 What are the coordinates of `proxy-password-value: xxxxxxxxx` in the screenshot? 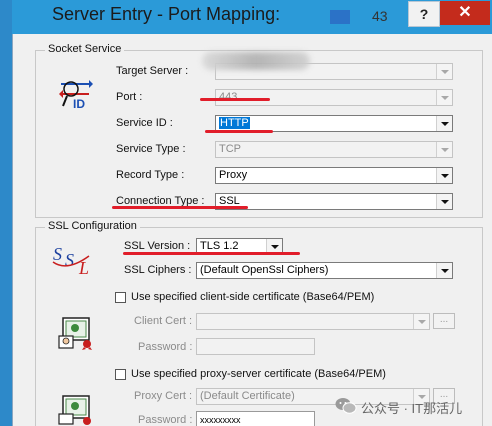 It's located at (220, 420).